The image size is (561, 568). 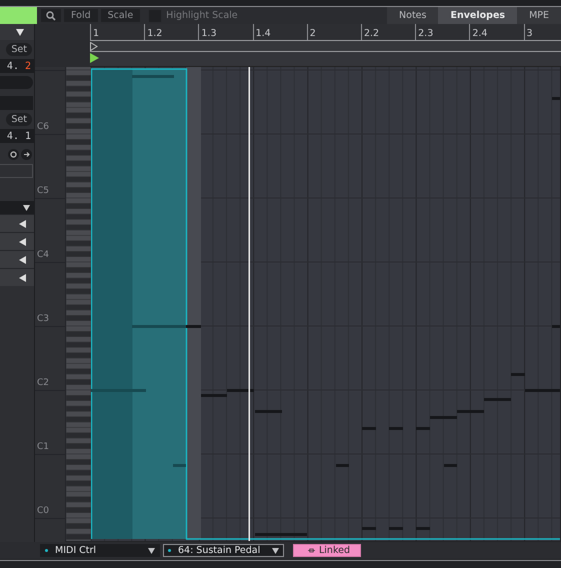 I want to click on toolbar-button: Scale, so click(x=120, y=15).